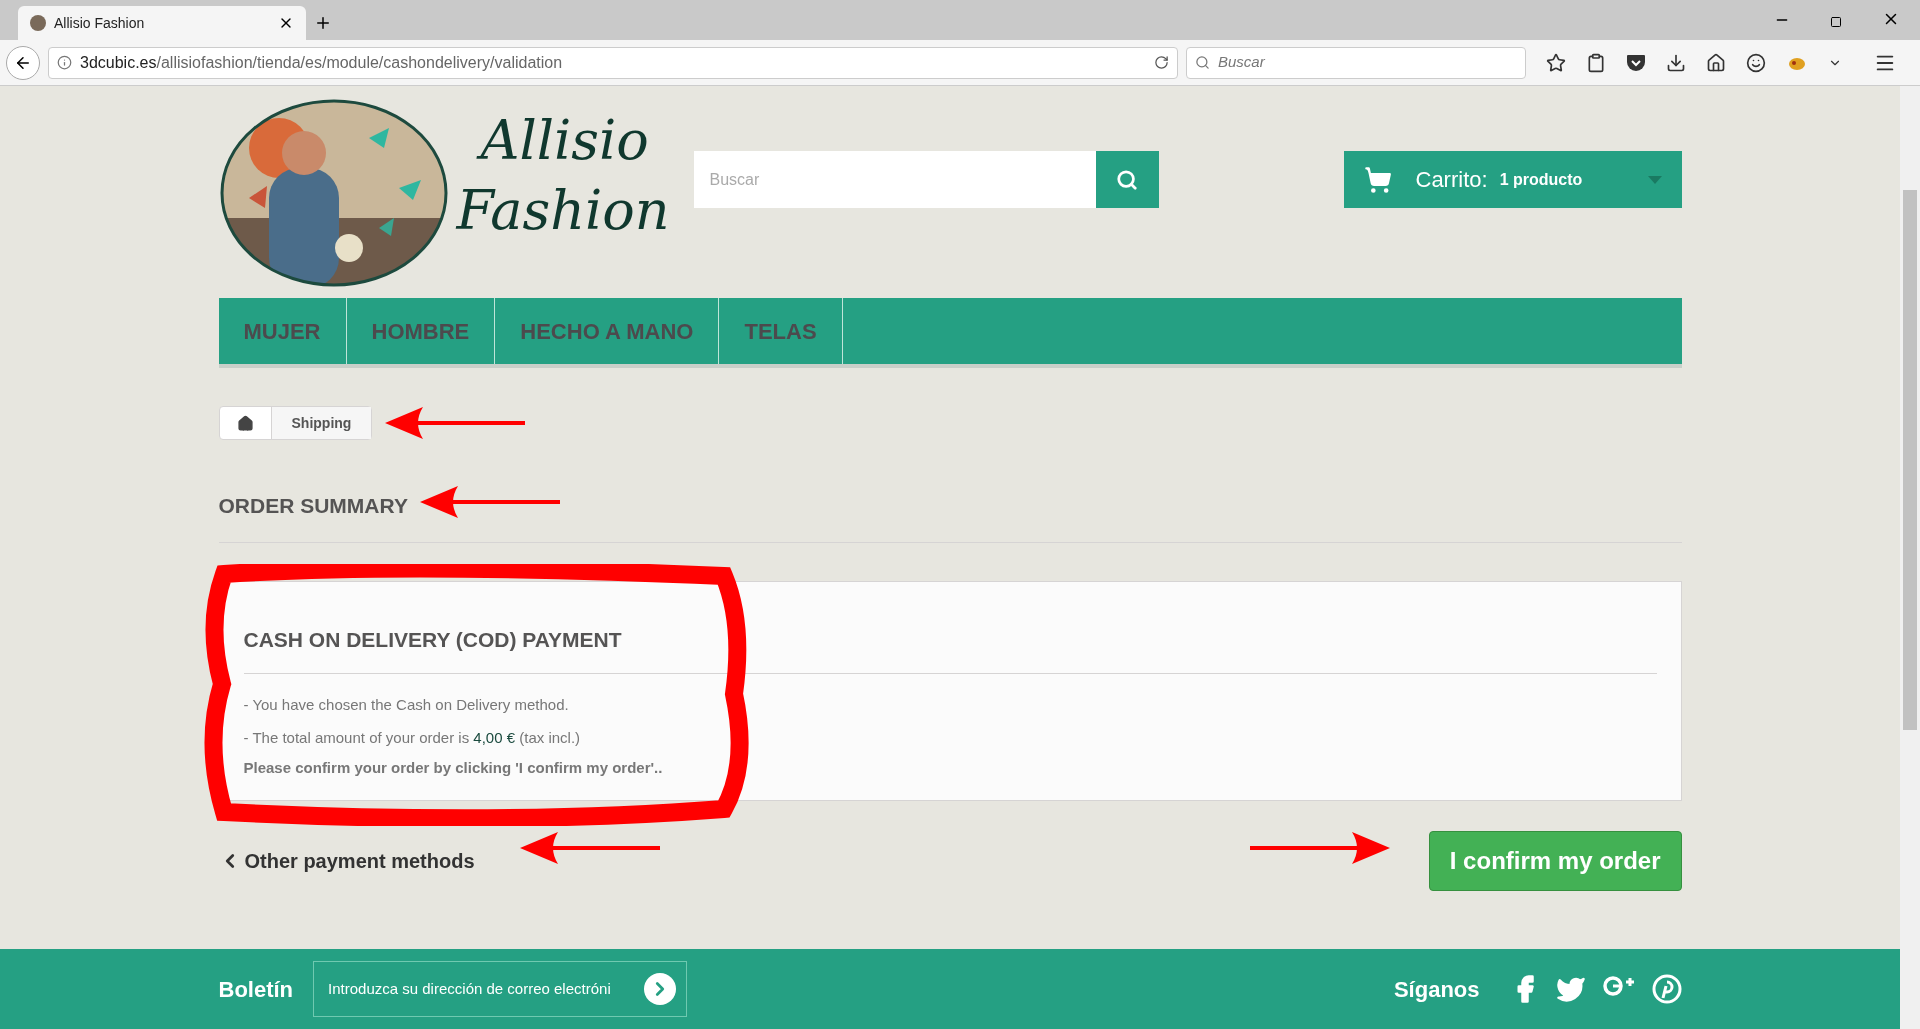 The height and width of the screenshot is (1029, 1920). I want to click on search-field: Buscar, so click(894, 179).